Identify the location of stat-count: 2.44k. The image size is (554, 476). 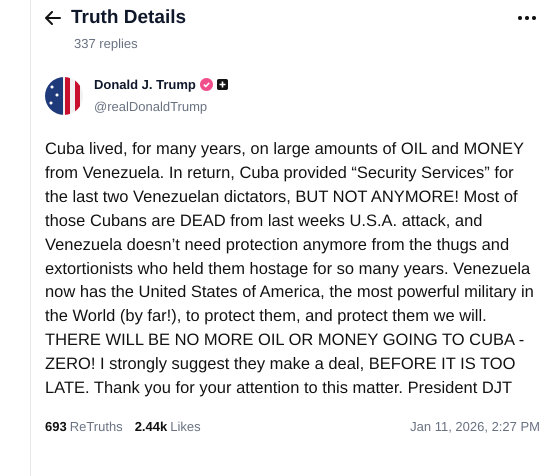
(151, 427).